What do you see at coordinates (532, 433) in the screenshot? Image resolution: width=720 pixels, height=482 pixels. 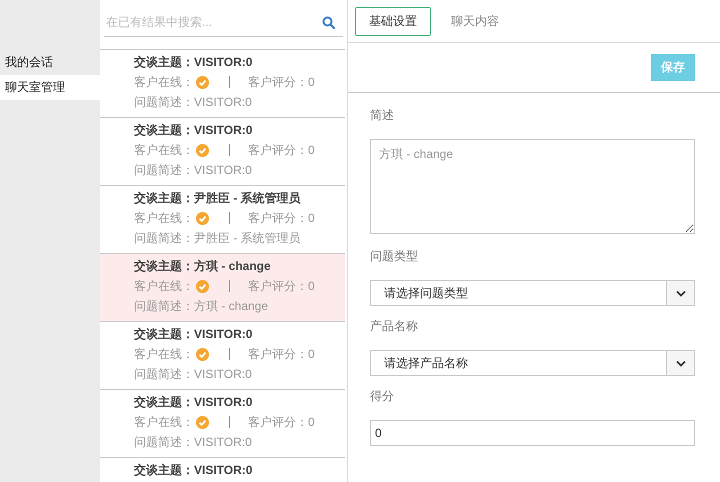 I see `score-field: 0` at bounding box center [532, 433].